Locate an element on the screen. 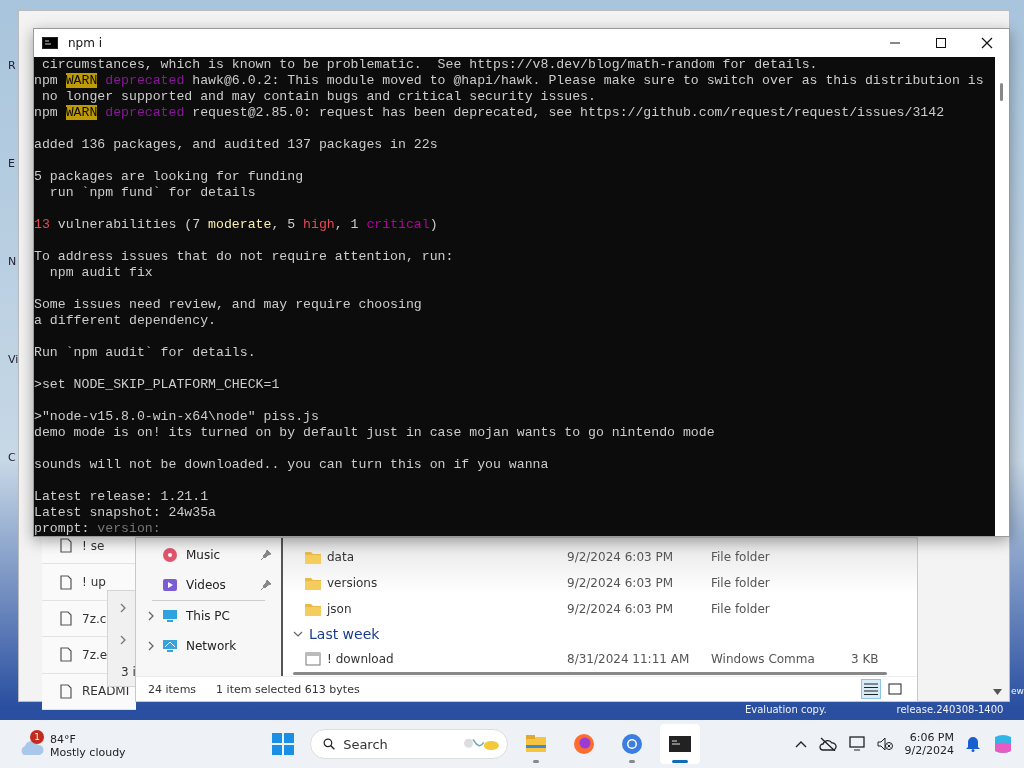 The height and width of the screenshot is (768, 1024). file-name: ! up is located at coordinates (94, 582).